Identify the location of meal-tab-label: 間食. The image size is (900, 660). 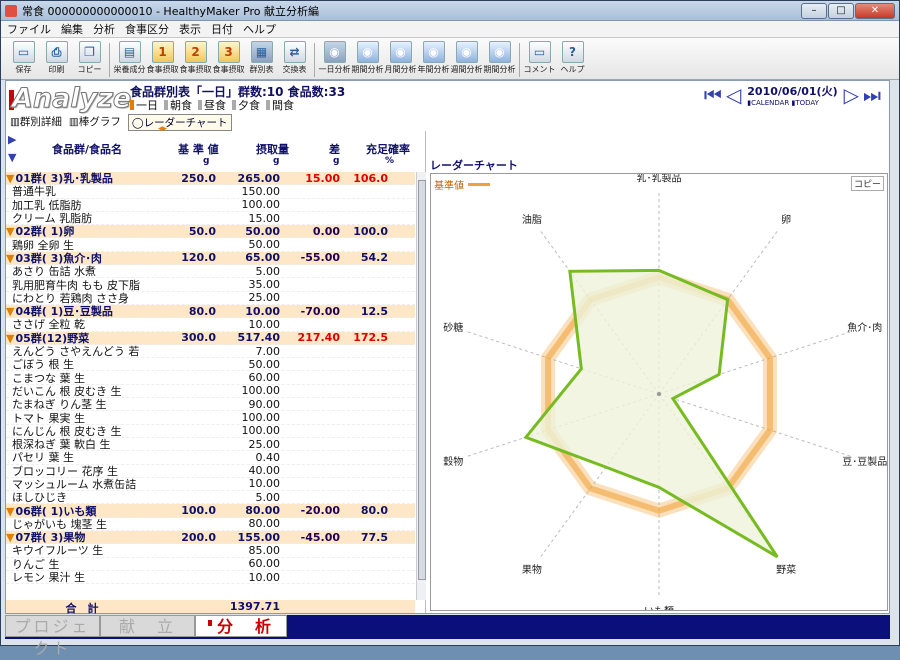
(283, 105).